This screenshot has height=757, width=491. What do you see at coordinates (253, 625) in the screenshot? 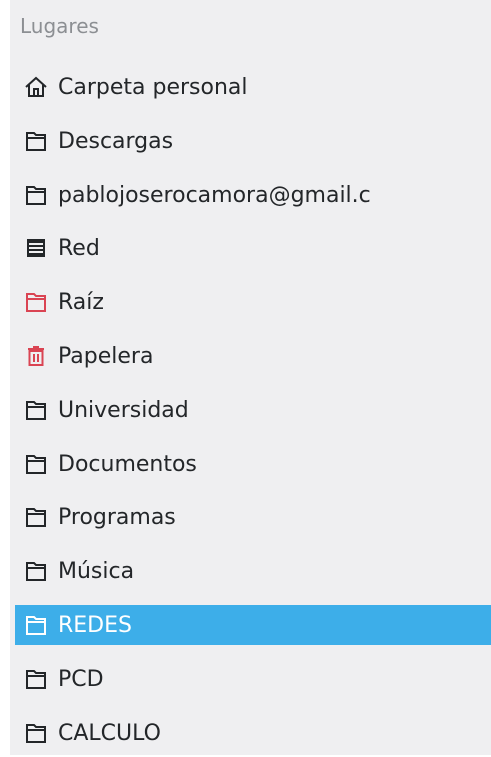
I see `place-item: REDES` at bounding box center [253, 625].